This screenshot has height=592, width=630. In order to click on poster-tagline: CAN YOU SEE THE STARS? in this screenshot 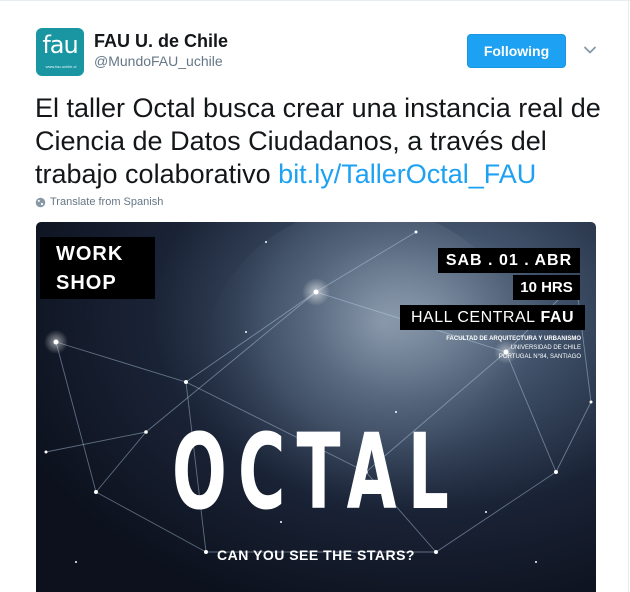, I will do `click(316, 555)`.